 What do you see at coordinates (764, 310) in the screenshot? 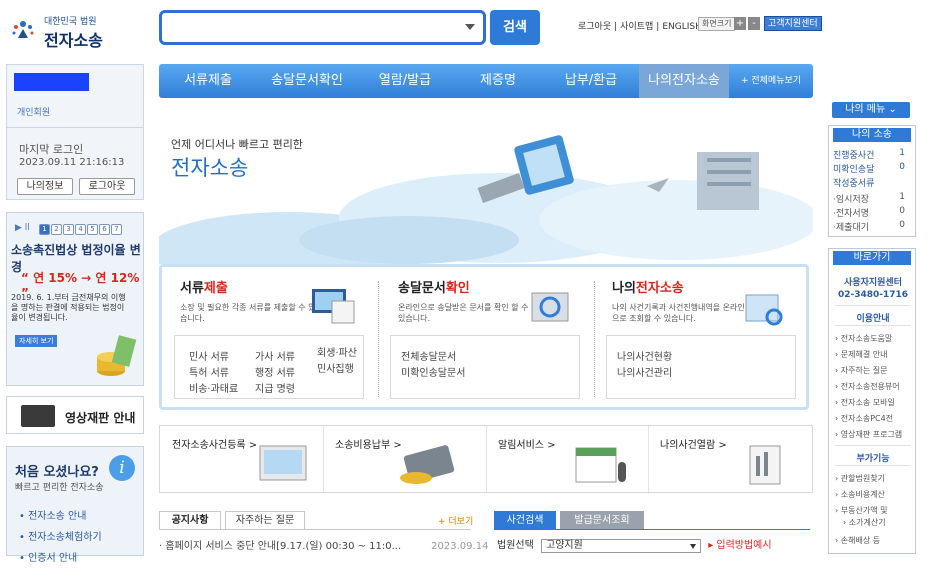
I see `folder-search-icon` at bounding box center [764, 310].